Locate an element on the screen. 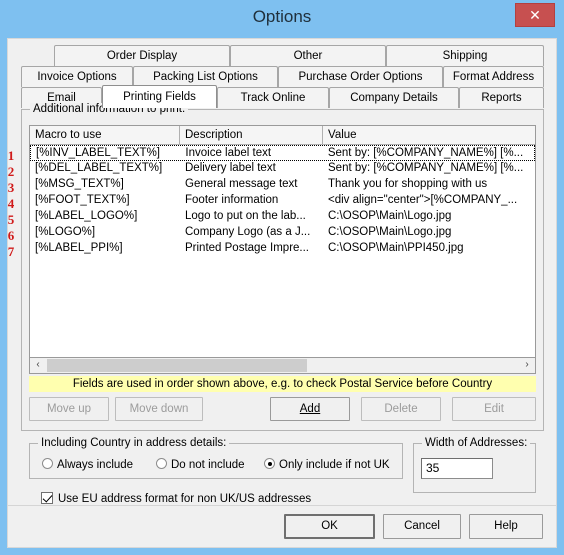  tab-reports: Reports is located at coordinates (501, 97).